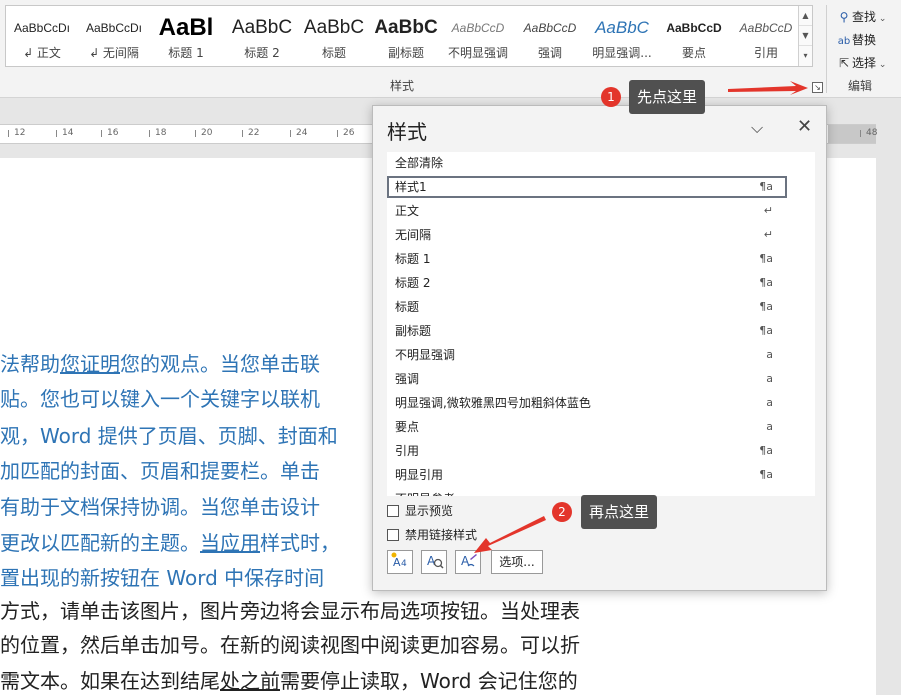 Image resolution: width=901 pixels, height=695 pixels. I want to click on step-2-badge: 2, so click(562, 512).